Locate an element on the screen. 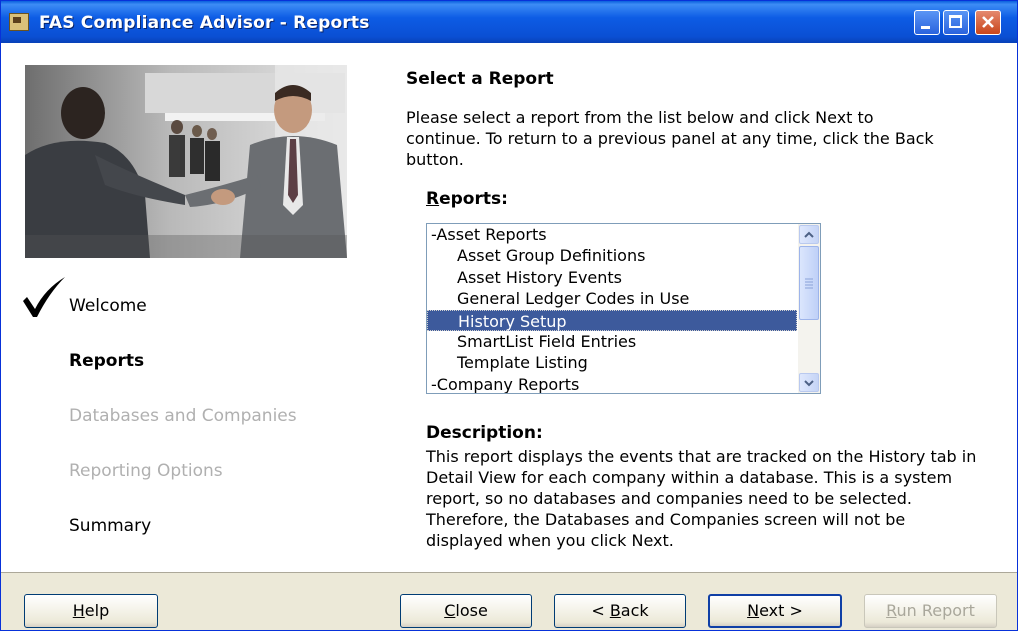 The height and width of the screenshot is (631, 1018). list-item-selected: History Setup is located at coordinates (612, 320).